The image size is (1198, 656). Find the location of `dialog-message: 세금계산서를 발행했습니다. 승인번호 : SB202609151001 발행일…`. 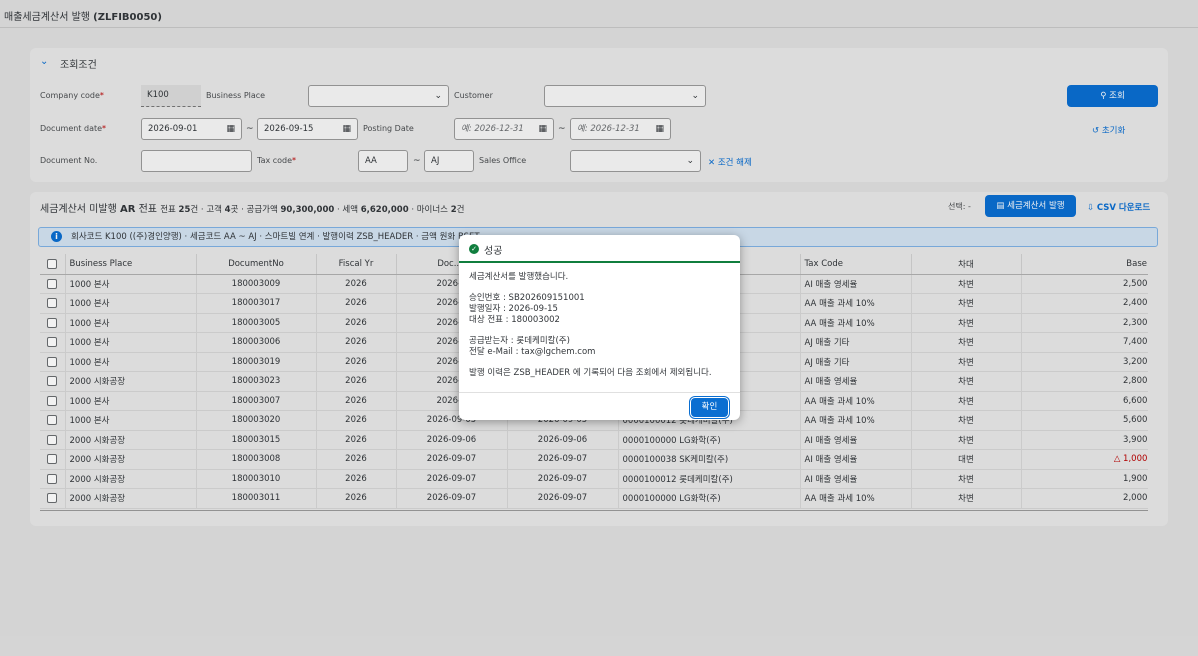

dialog-message: 세금계산서를 발행했습니다. 승인번호 : SB202609151001 발행일… is located at coordinates (590, 325).